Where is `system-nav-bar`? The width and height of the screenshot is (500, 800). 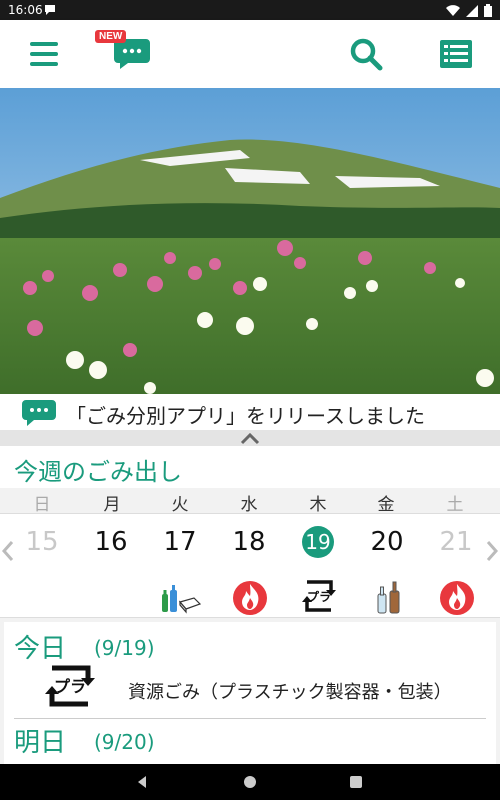
system-nav-bar is located at coordinates (250, 782).